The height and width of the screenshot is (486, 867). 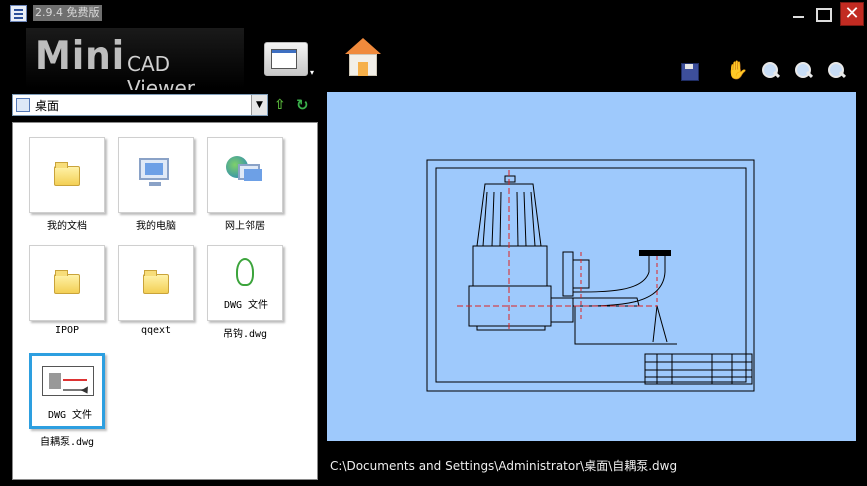 What do you see at coordinates (433, 14) in the screenshot?
I see `title-bar: 2.9.4 免费版 ✕` at bounding box center [433, 14].